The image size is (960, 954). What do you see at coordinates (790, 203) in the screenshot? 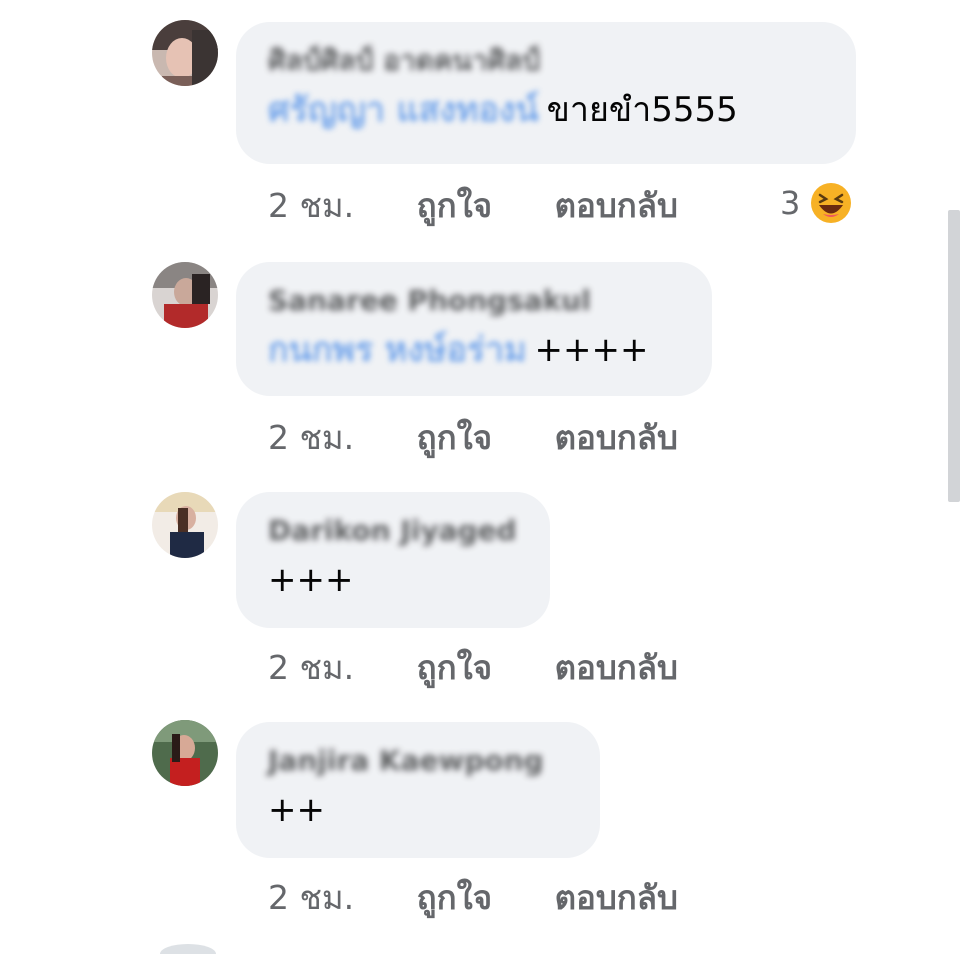
I see `reaction-count: 3` at bounding box center [790, 203].